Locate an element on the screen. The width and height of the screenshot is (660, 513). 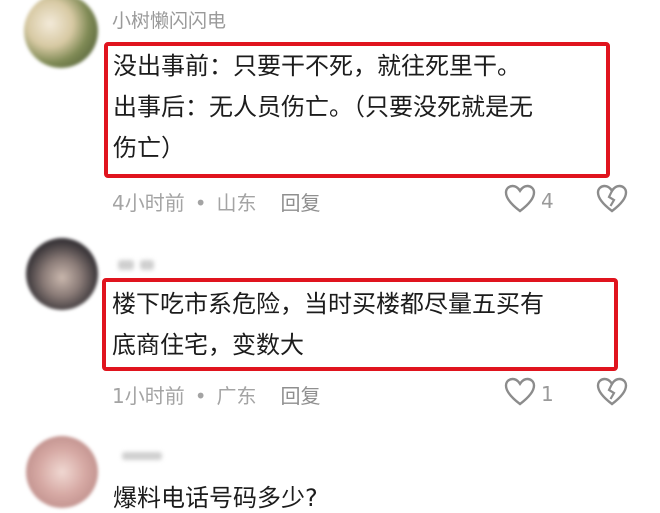
like-count: 1 is located at coordinates (547, 394).